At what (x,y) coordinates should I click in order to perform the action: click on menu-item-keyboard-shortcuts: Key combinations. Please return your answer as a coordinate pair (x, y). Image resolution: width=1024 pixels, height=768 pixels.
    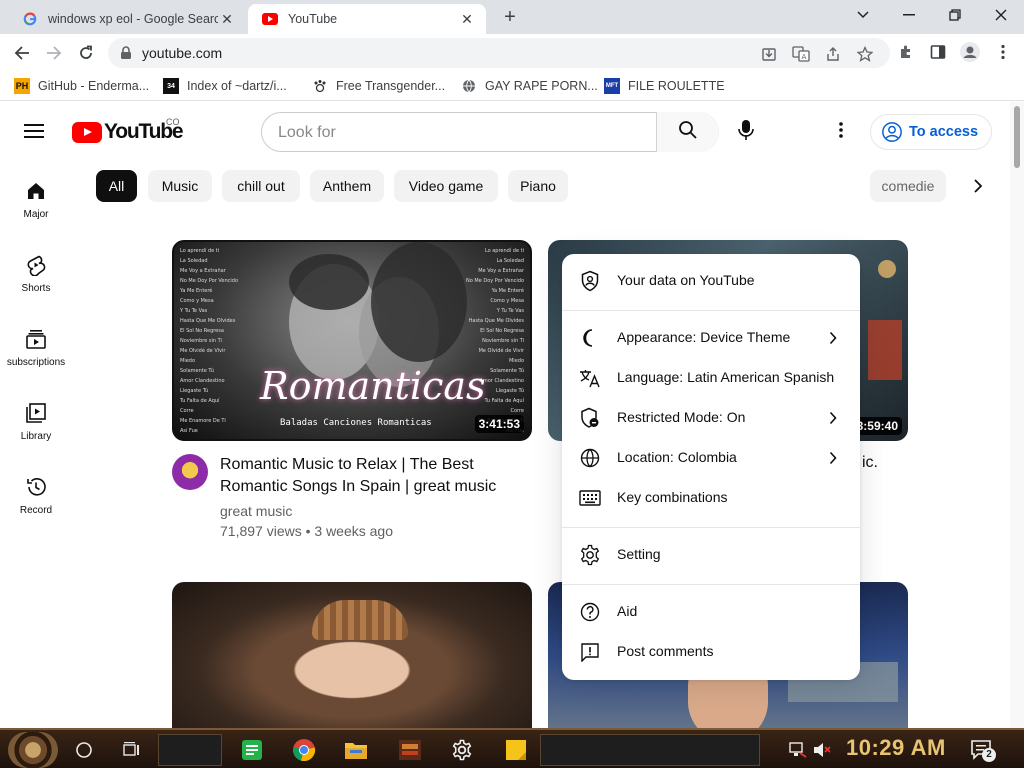
    Looking at the image, I should click on (711, 498).